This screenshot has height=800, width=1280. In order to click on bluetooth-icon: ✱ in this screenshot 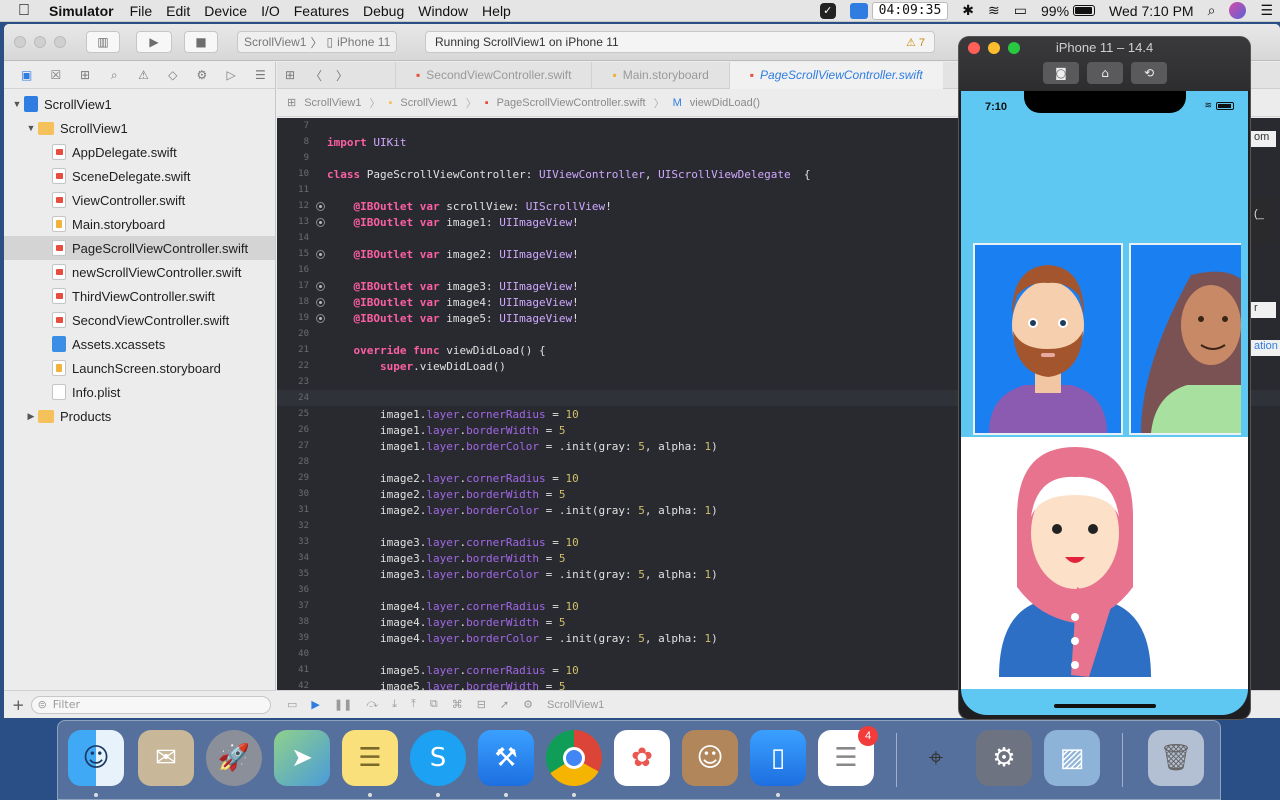, I will do `click(968, 10)`.